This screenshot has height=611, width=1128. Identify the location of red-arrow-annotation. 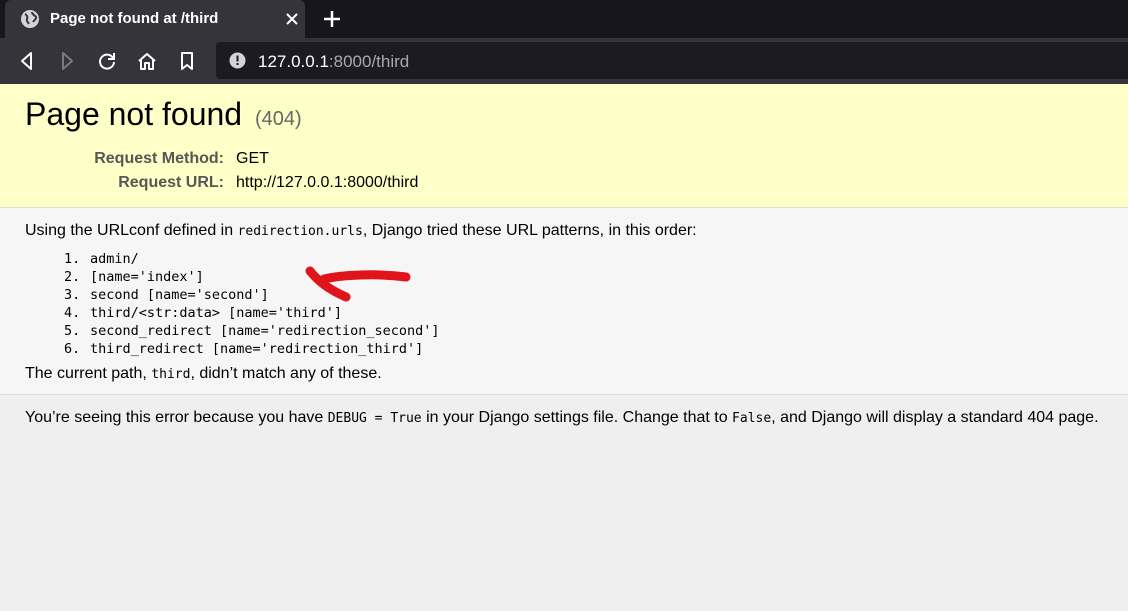
(358, 284).